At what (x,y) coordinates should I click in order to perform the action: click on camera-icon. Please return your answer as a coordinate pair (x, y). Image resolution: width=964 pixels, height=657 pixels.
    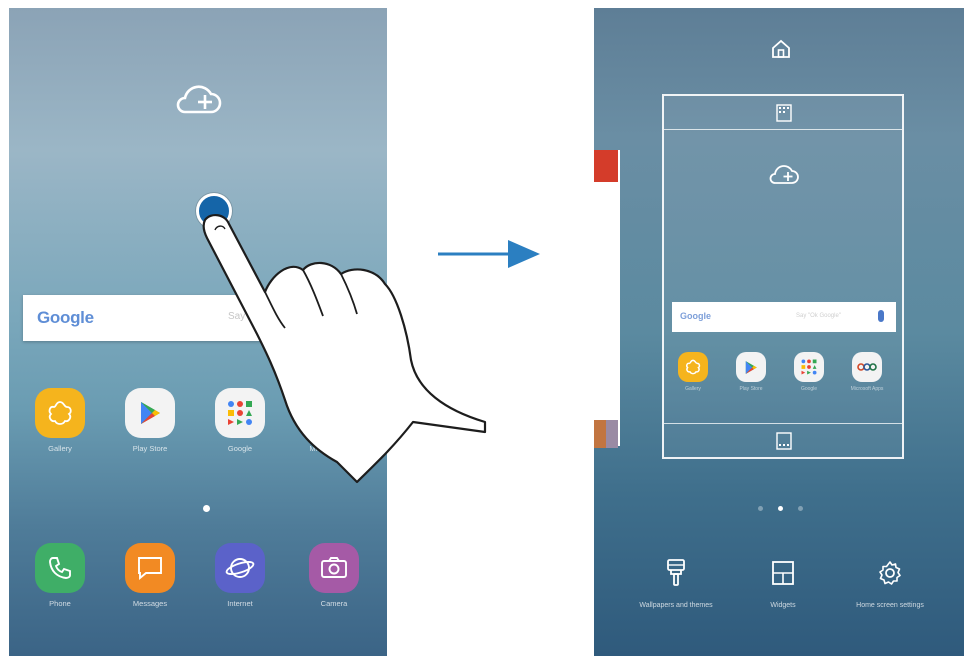
    Looking at the image, I should click on (334, 568).